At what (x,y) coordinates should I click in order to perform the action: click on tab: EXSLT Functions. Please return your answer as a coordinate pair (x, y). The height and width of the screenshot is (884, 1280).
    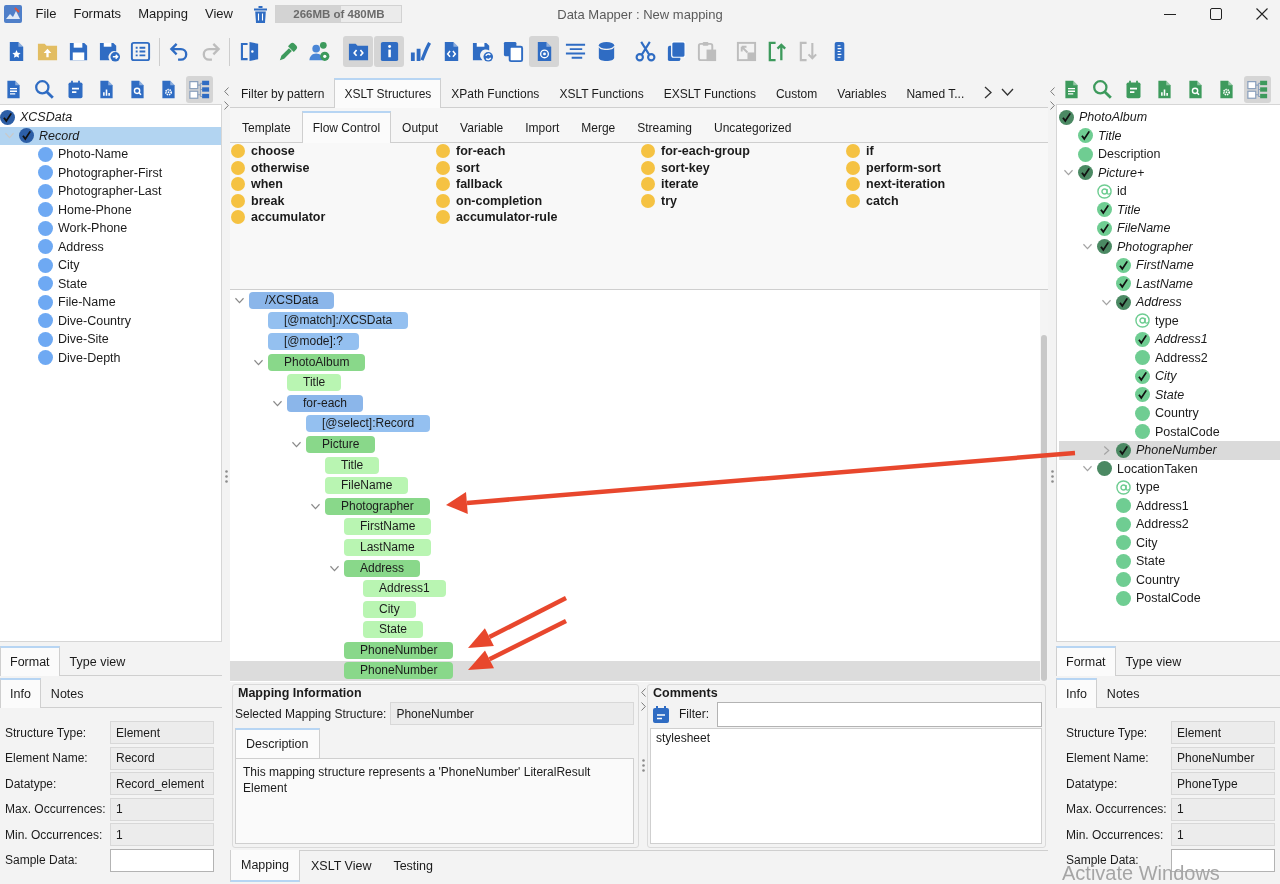
    Looking at the image, I should click on (709, 93).